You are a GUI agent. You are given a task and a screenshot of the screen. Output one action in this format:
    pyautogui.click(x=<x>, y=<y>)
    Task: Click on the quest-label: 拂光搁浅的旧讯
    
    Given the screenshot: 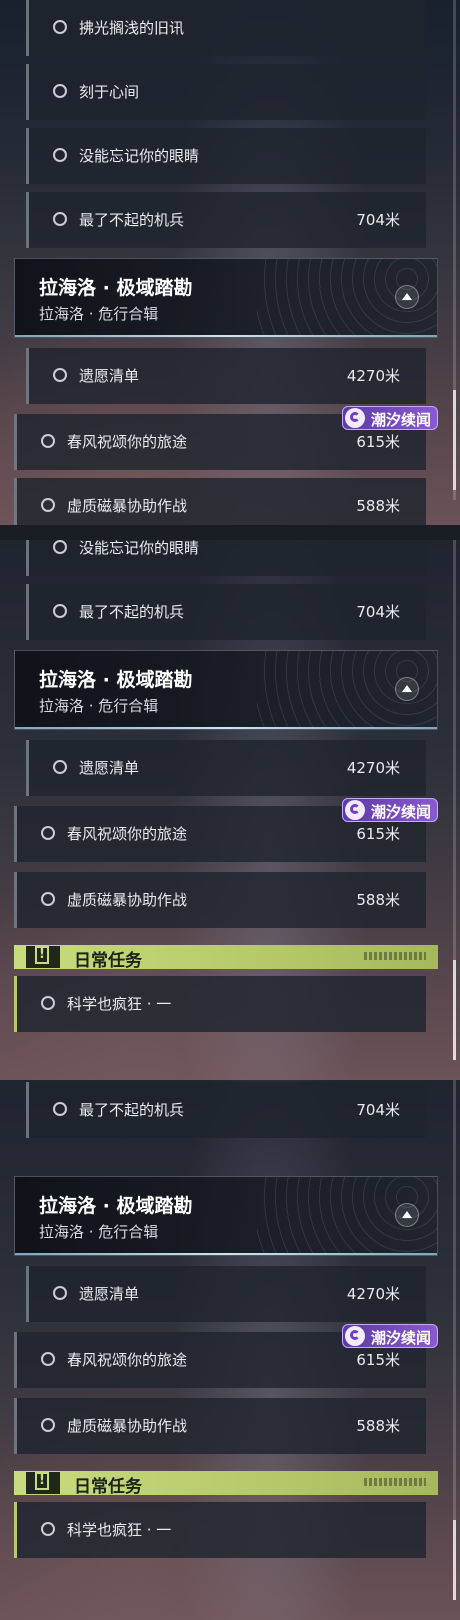 What is the action you would take?
    pyautogui.click(x=132, y=28)
    